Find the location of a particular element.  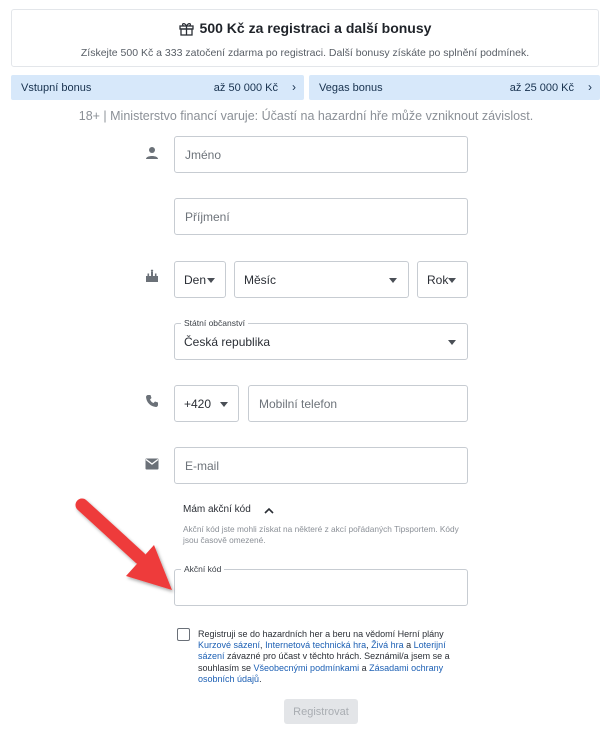

phone-prefix-value: +420 is located at coordinates (198, 404).